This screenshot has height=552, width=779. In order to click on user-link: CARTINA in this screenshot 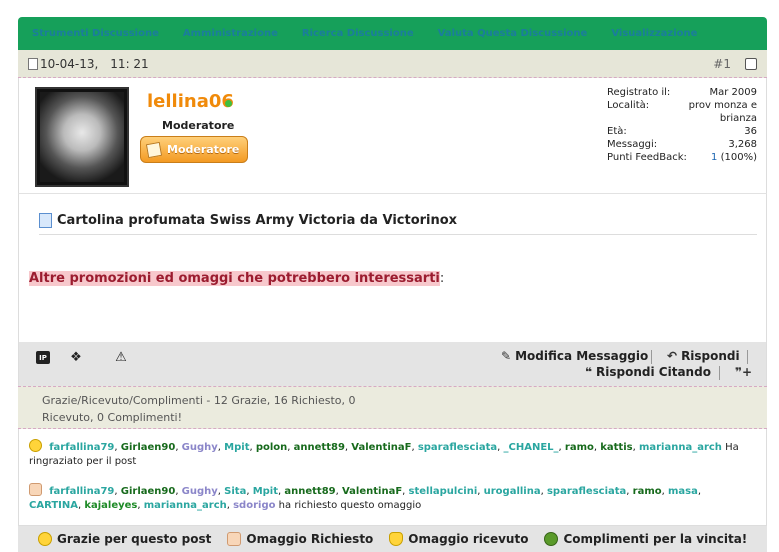, I will do `click(53, 505)`.